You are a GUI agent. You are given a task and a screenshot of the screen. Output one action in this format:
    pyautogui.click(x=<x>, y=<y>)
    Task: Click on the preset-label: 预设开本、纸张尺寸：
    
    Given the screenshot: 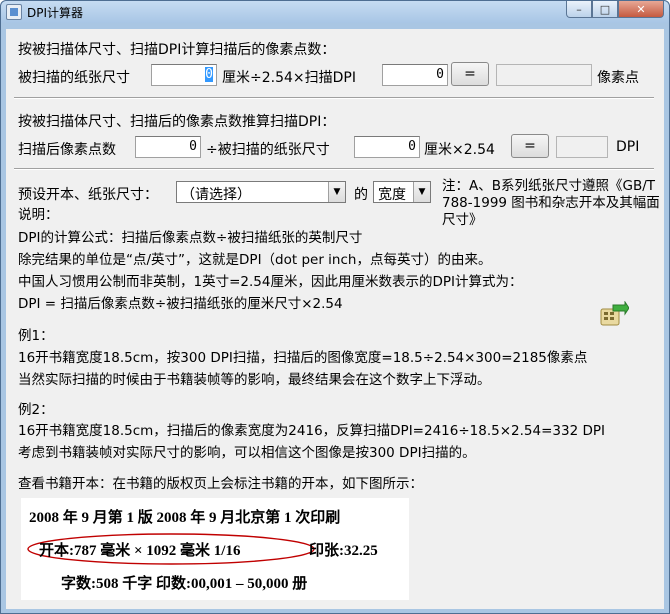 What is the action you would take?
    pyautogui.click(x=88, y=195)
    